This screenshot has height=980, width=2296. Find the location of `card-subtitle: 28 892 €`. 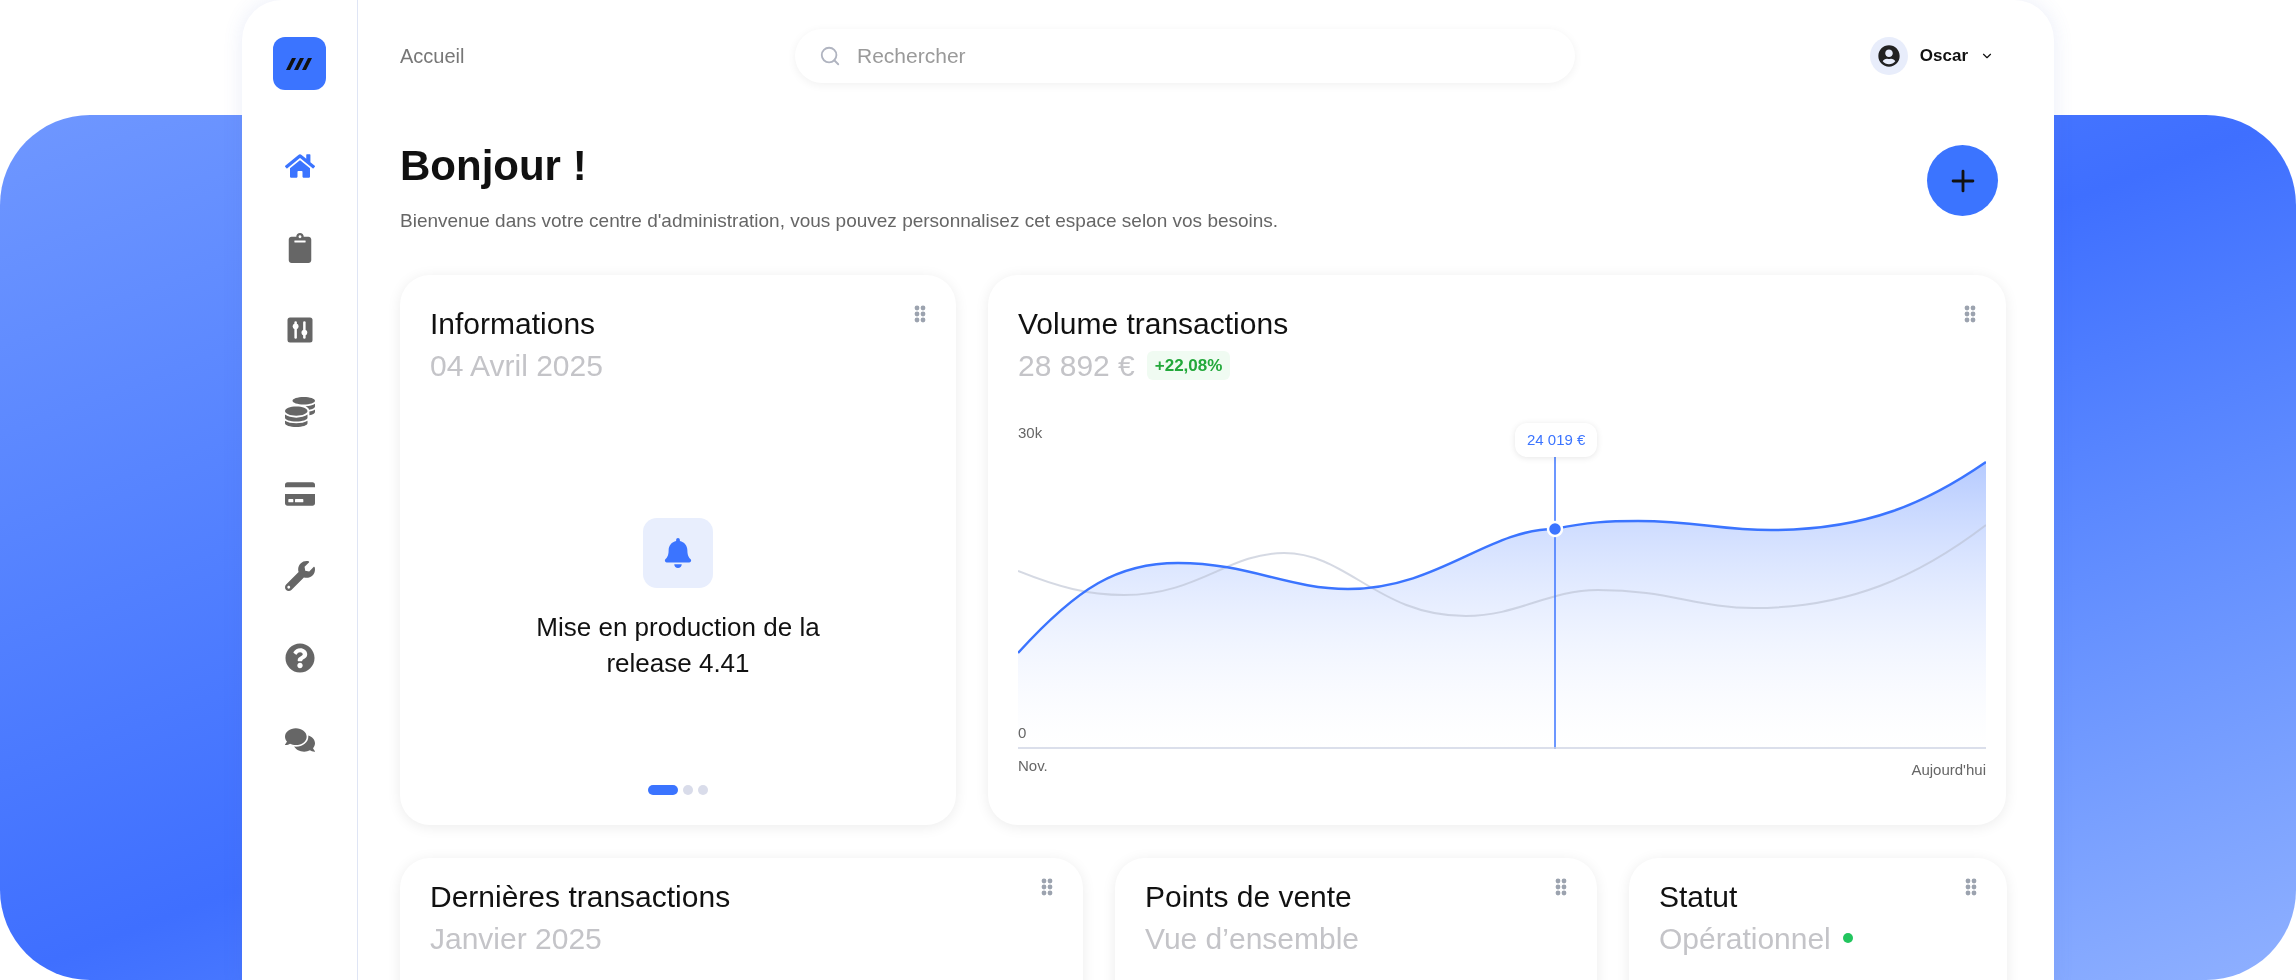

card-subtitle: 28 892 € is located at coordinates (1076, 365).